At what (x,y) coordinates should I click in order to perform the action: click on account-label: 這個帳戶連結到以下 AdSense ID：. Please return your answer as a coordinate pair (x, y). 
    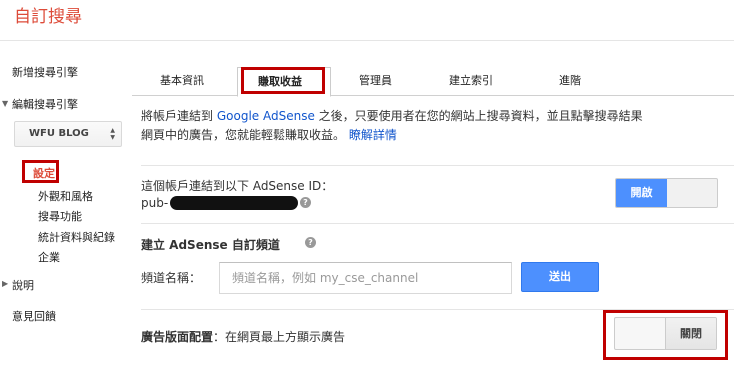
    Looking at the image, I should click on (237, 186).